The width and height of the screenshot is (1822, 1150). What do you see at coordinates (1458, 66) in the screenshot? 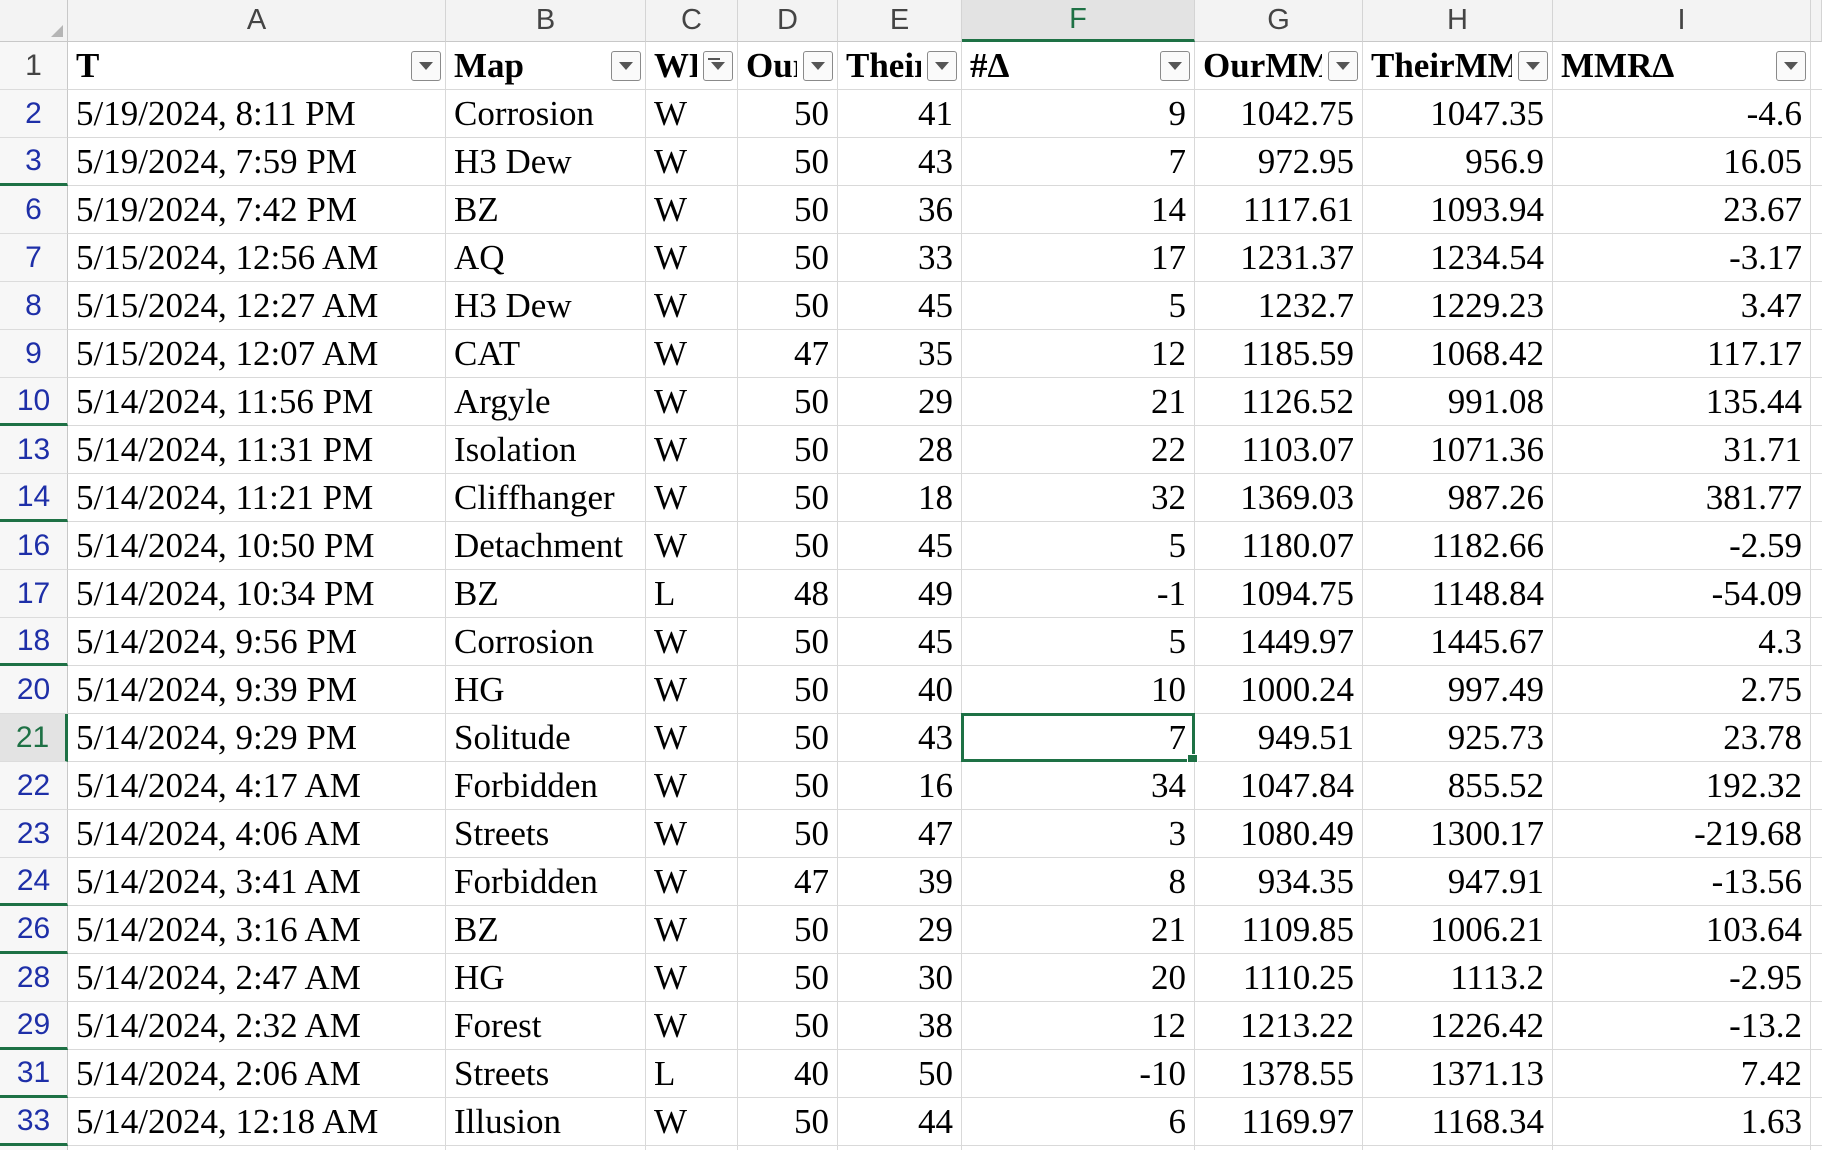
I see `header-cell-theirmmr: TheirMMR` at bounding box center [1458, 66].